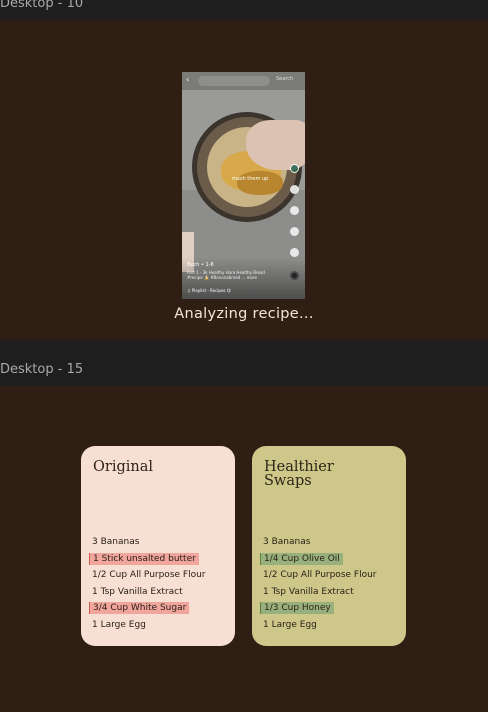 The image size is (488, 712). I want to click on comment-icon, so click(294, 210).